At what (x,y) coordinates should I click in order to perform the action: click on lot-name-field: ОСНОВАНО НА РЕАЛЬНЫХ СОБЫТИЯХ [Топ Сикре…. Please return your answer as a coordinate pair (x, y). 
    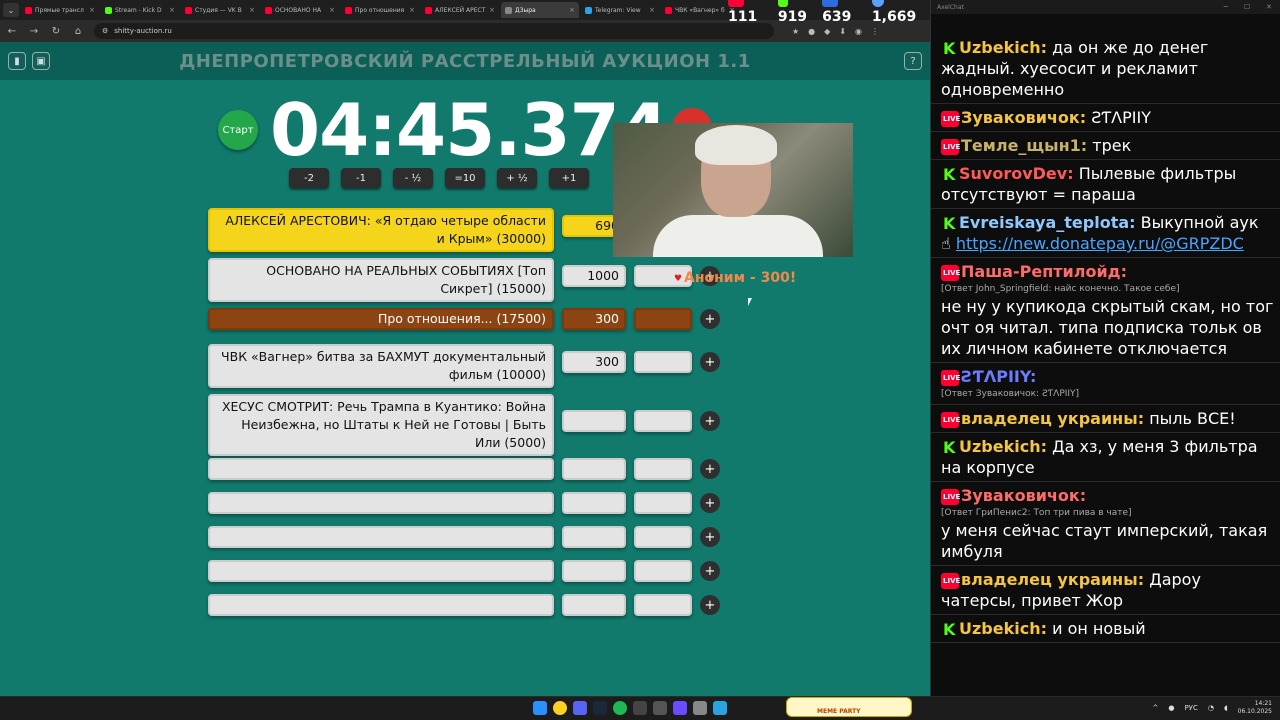
    Looking at the image, I should click on (381, 280).